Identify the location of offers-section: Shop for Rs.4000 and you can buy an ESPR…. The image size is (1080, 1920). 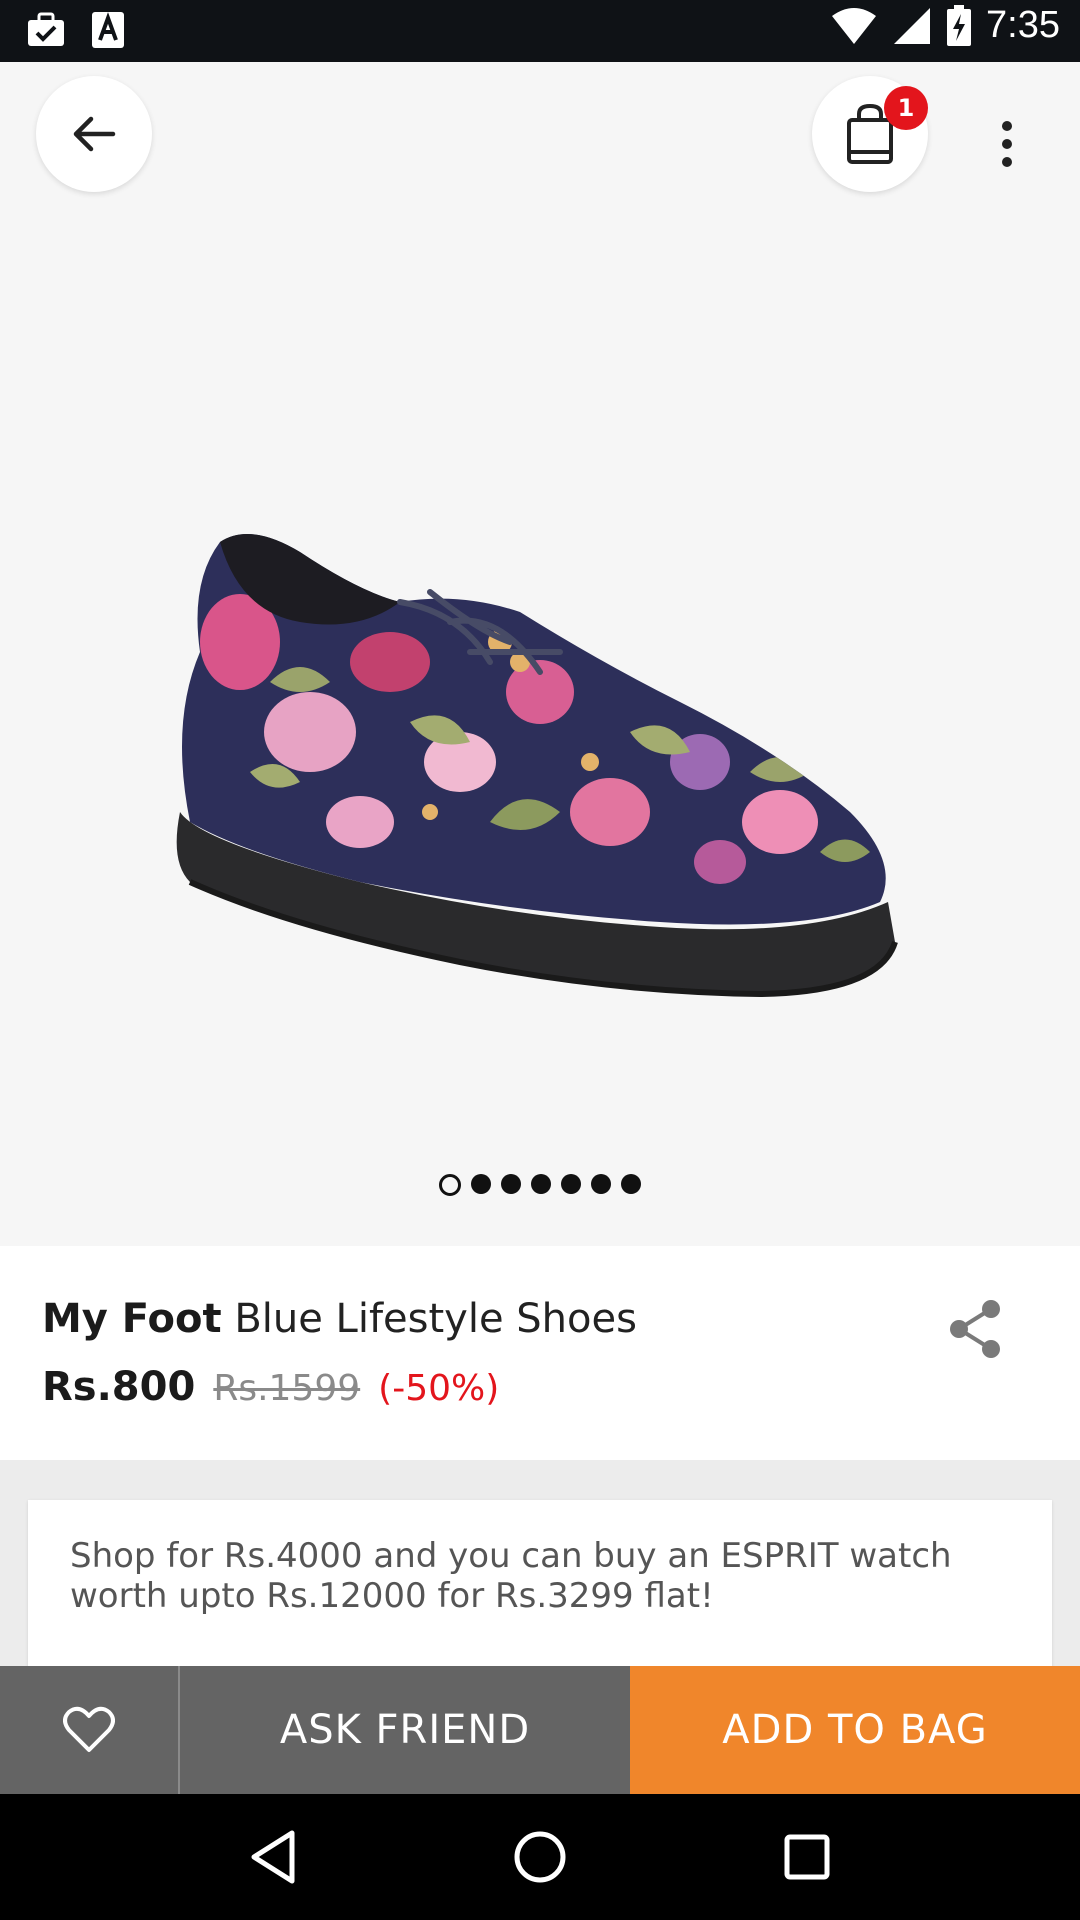
(540, 1580).